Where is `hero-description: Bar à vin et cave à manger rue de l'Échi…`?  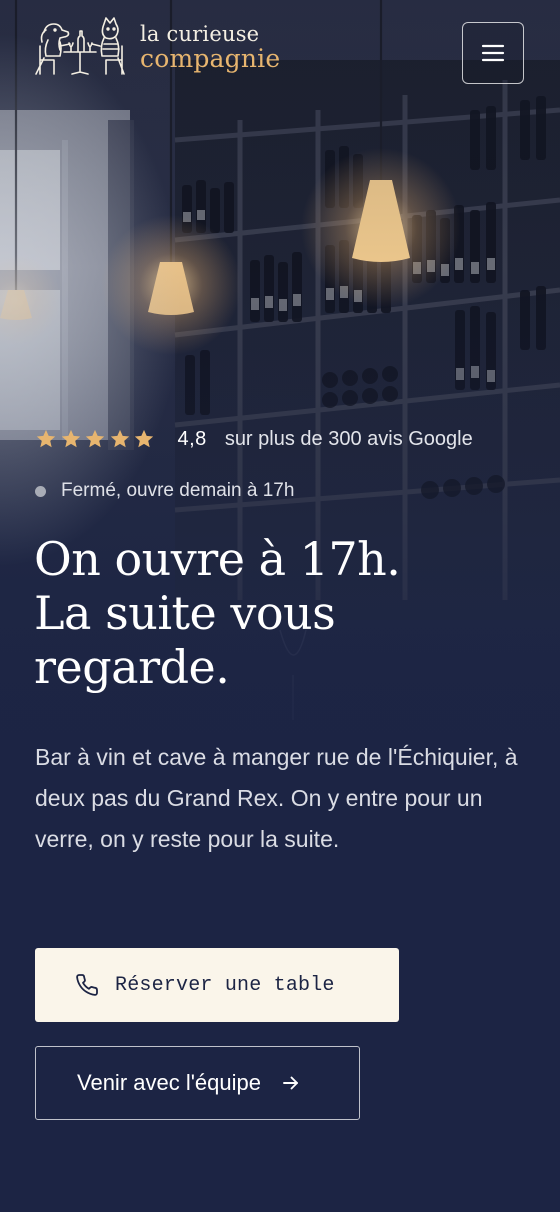 hero-description: Bar à vin et cave à manger rue de l'Échi… is located at coordinates (276, 798).